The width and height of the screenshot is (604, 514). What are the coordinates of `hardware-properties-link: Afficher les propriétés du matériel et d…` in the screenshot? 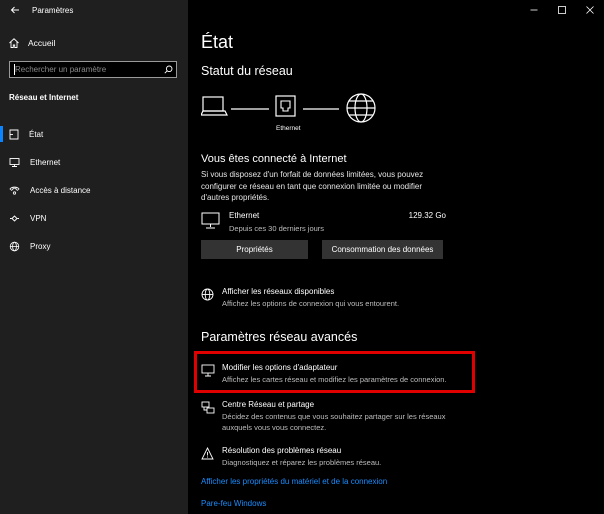 It's located at (294, 481).